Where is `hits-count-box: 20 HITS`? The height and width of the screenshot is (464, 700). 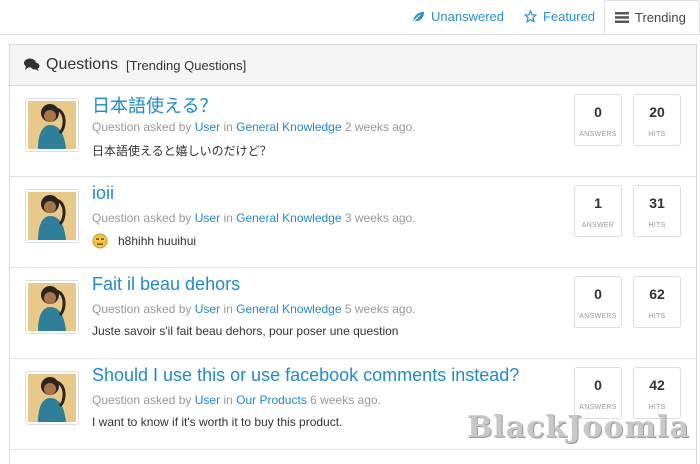
hits-count-box: 20 HITS is located at coordinates (657, 120).